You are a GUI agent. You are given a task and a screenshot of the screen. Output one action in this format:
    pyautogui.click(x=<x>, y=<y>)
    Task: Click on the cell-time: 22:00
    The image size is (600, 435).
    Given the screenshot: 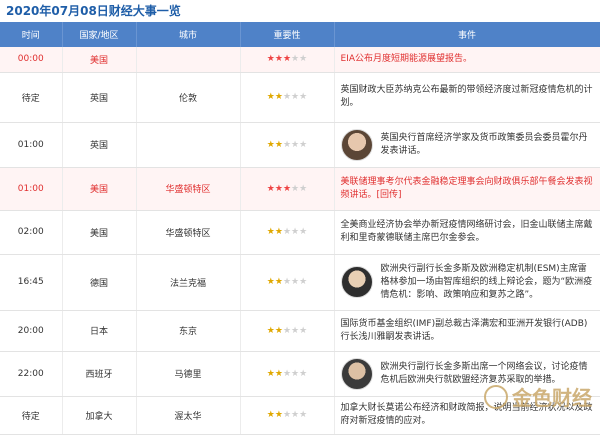 What is the action you would take?
    pyautogui.click(x=31, y=373)
    